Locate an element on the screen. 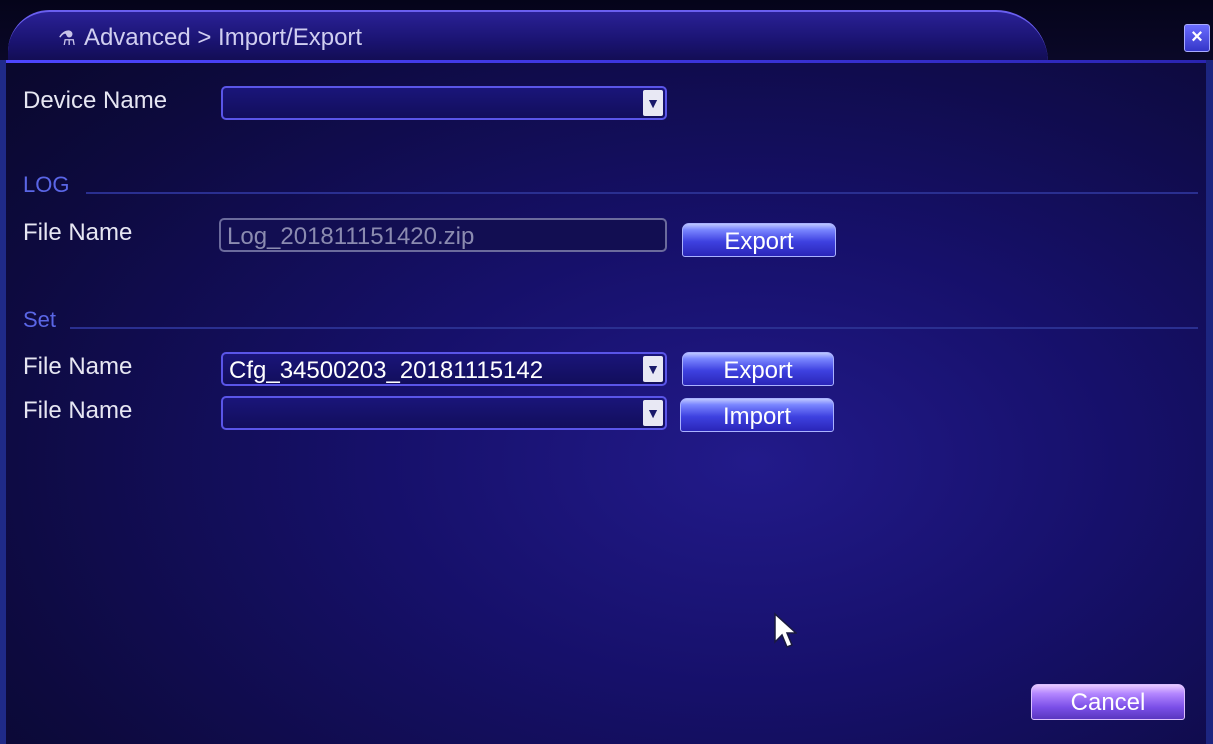  set-import-button: Import is located at coordinates (757, 415).